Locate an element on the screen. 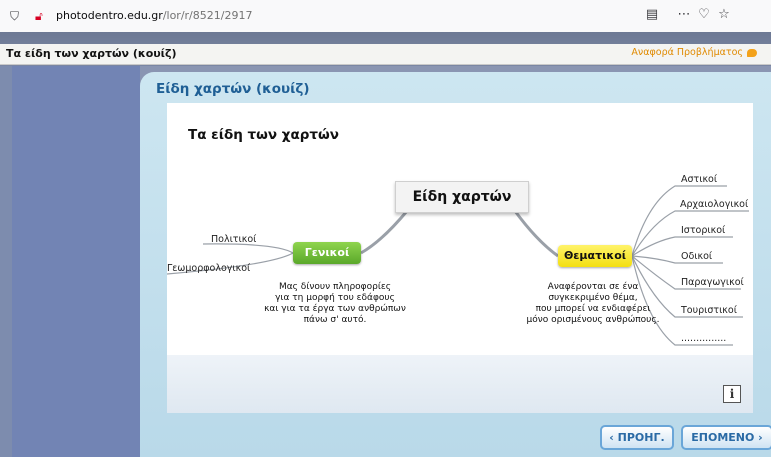 This screenshot has width=771, height=457. general-description-line: και για τα έργα των ανθρώπων is located at coordinates (335, 309).